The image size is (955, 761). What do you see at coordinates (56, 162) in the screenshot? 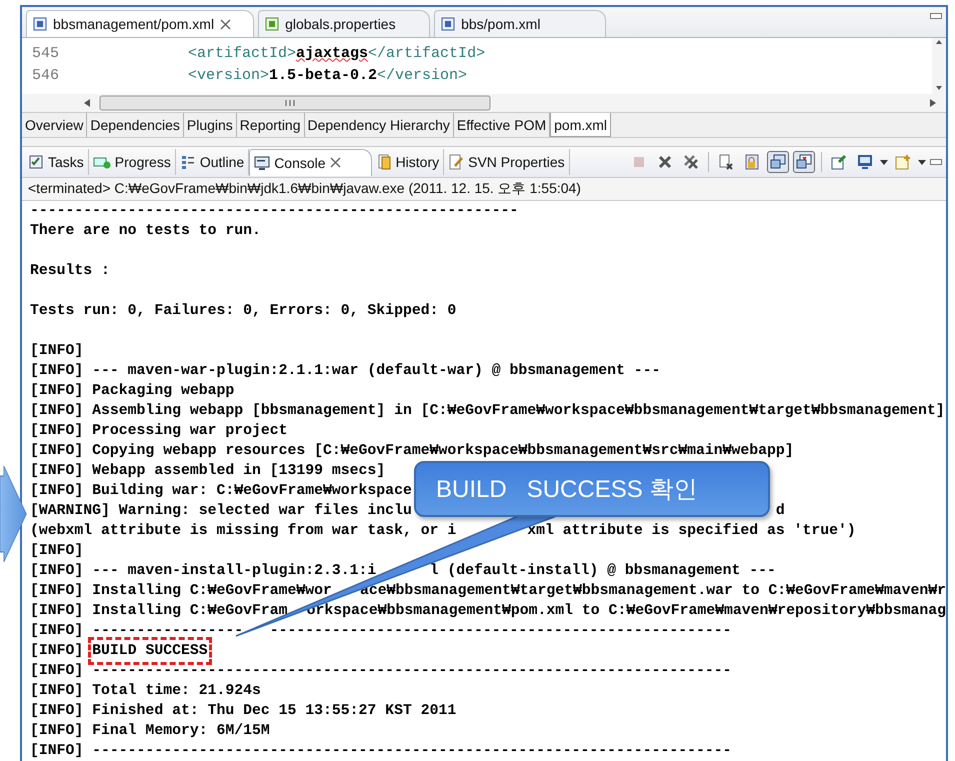
I see `view-tab: Tasks` at bounding box center [56, 162].